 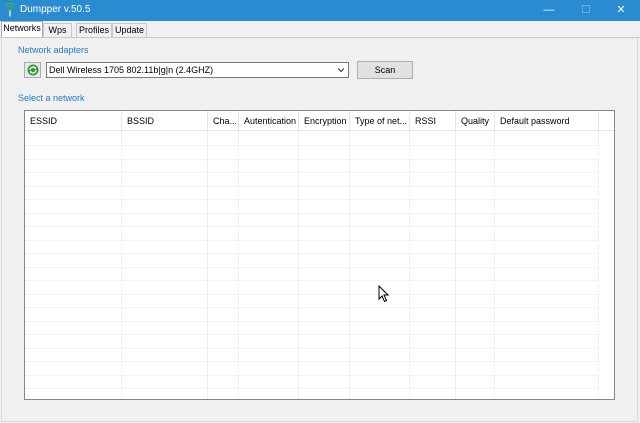 What do you see at coordinates (433, 121) in the screenshot?
I see `column-rssi: RSSI` at bounding box center [433, 121].